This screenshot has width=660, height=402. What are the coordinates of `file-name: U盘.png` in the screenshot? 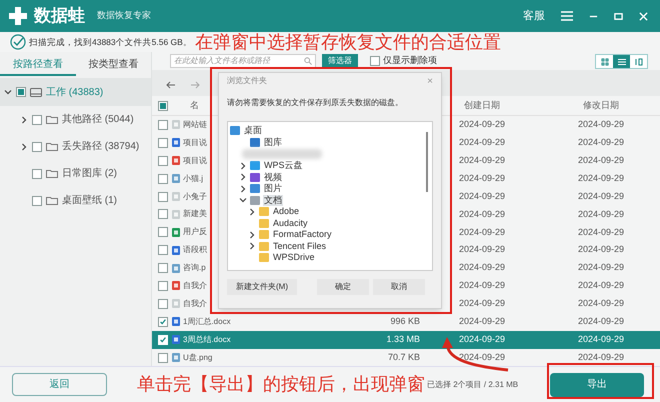 It's located at (197, 358).